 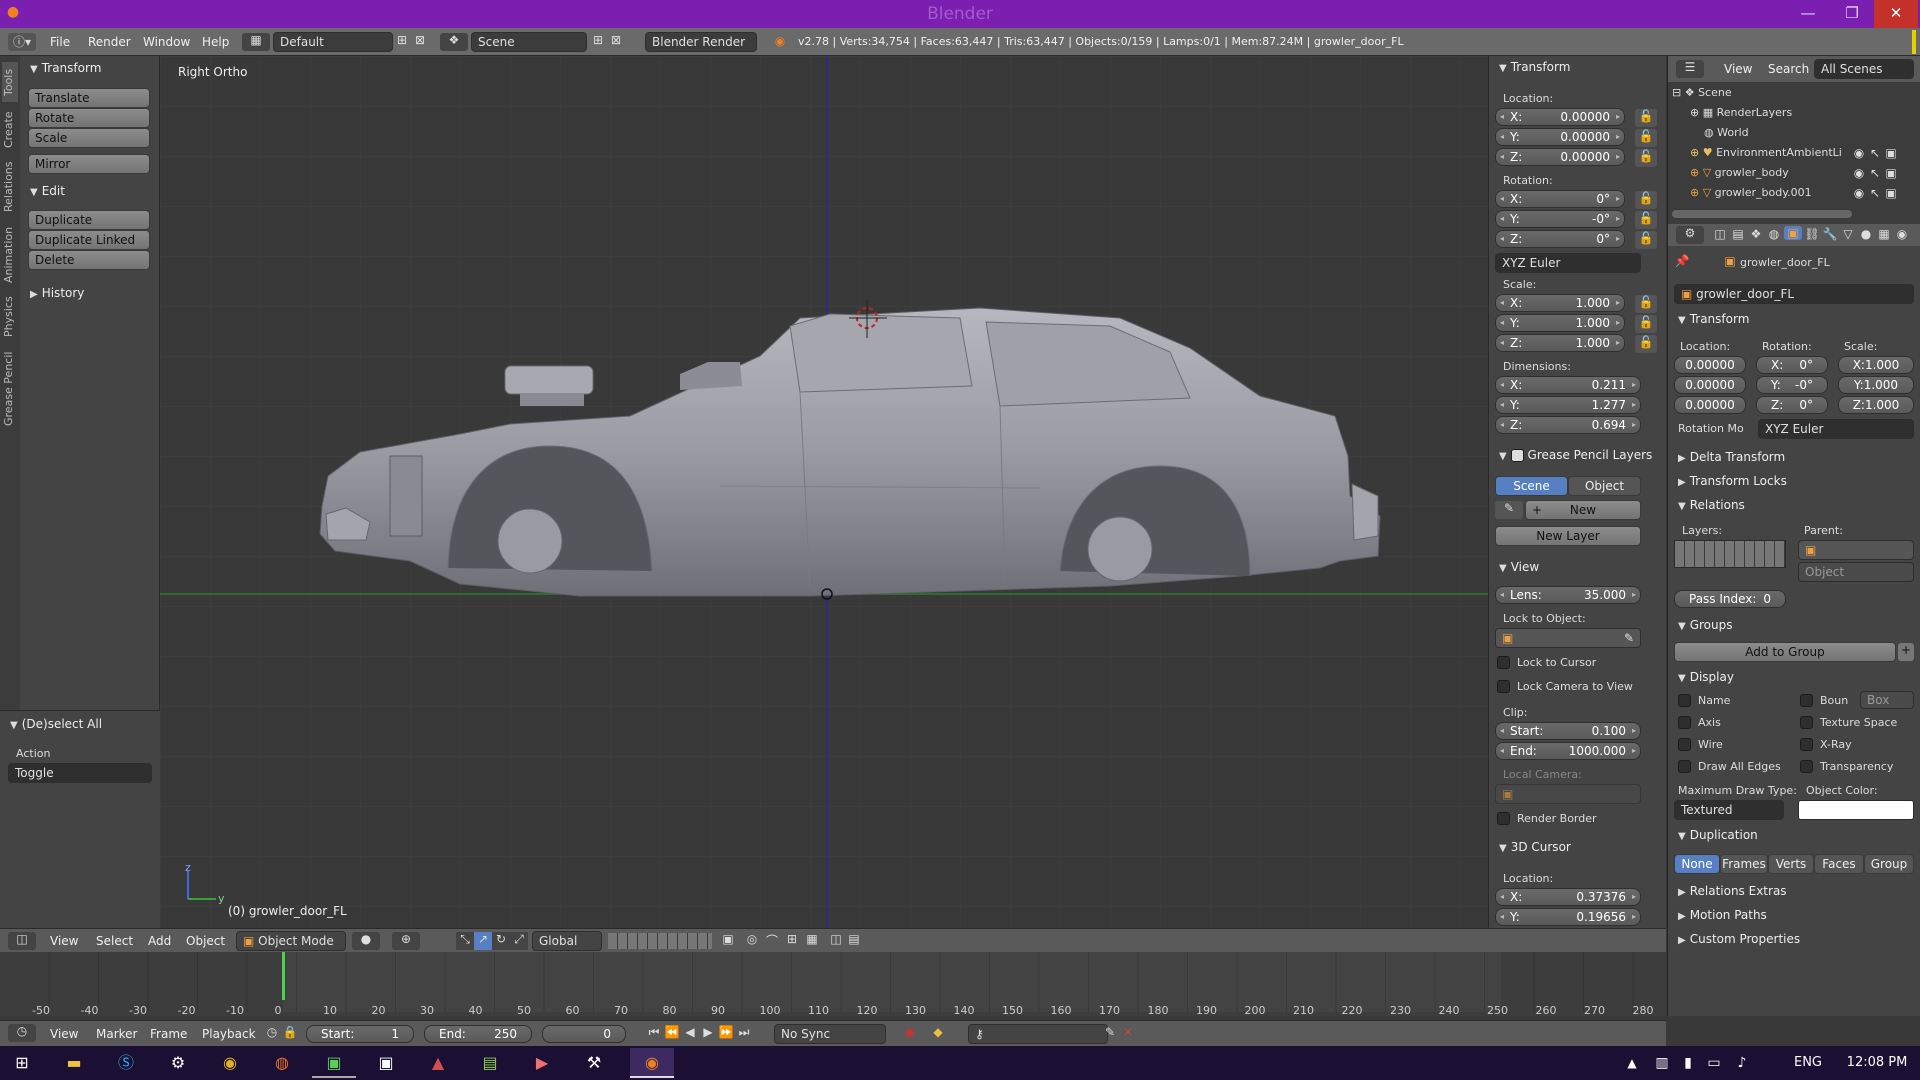 What do you see at coordinates (1503, 686) in the screenshot?
I see `lock-camera-checkbox` at bounding box center [1503, 686].